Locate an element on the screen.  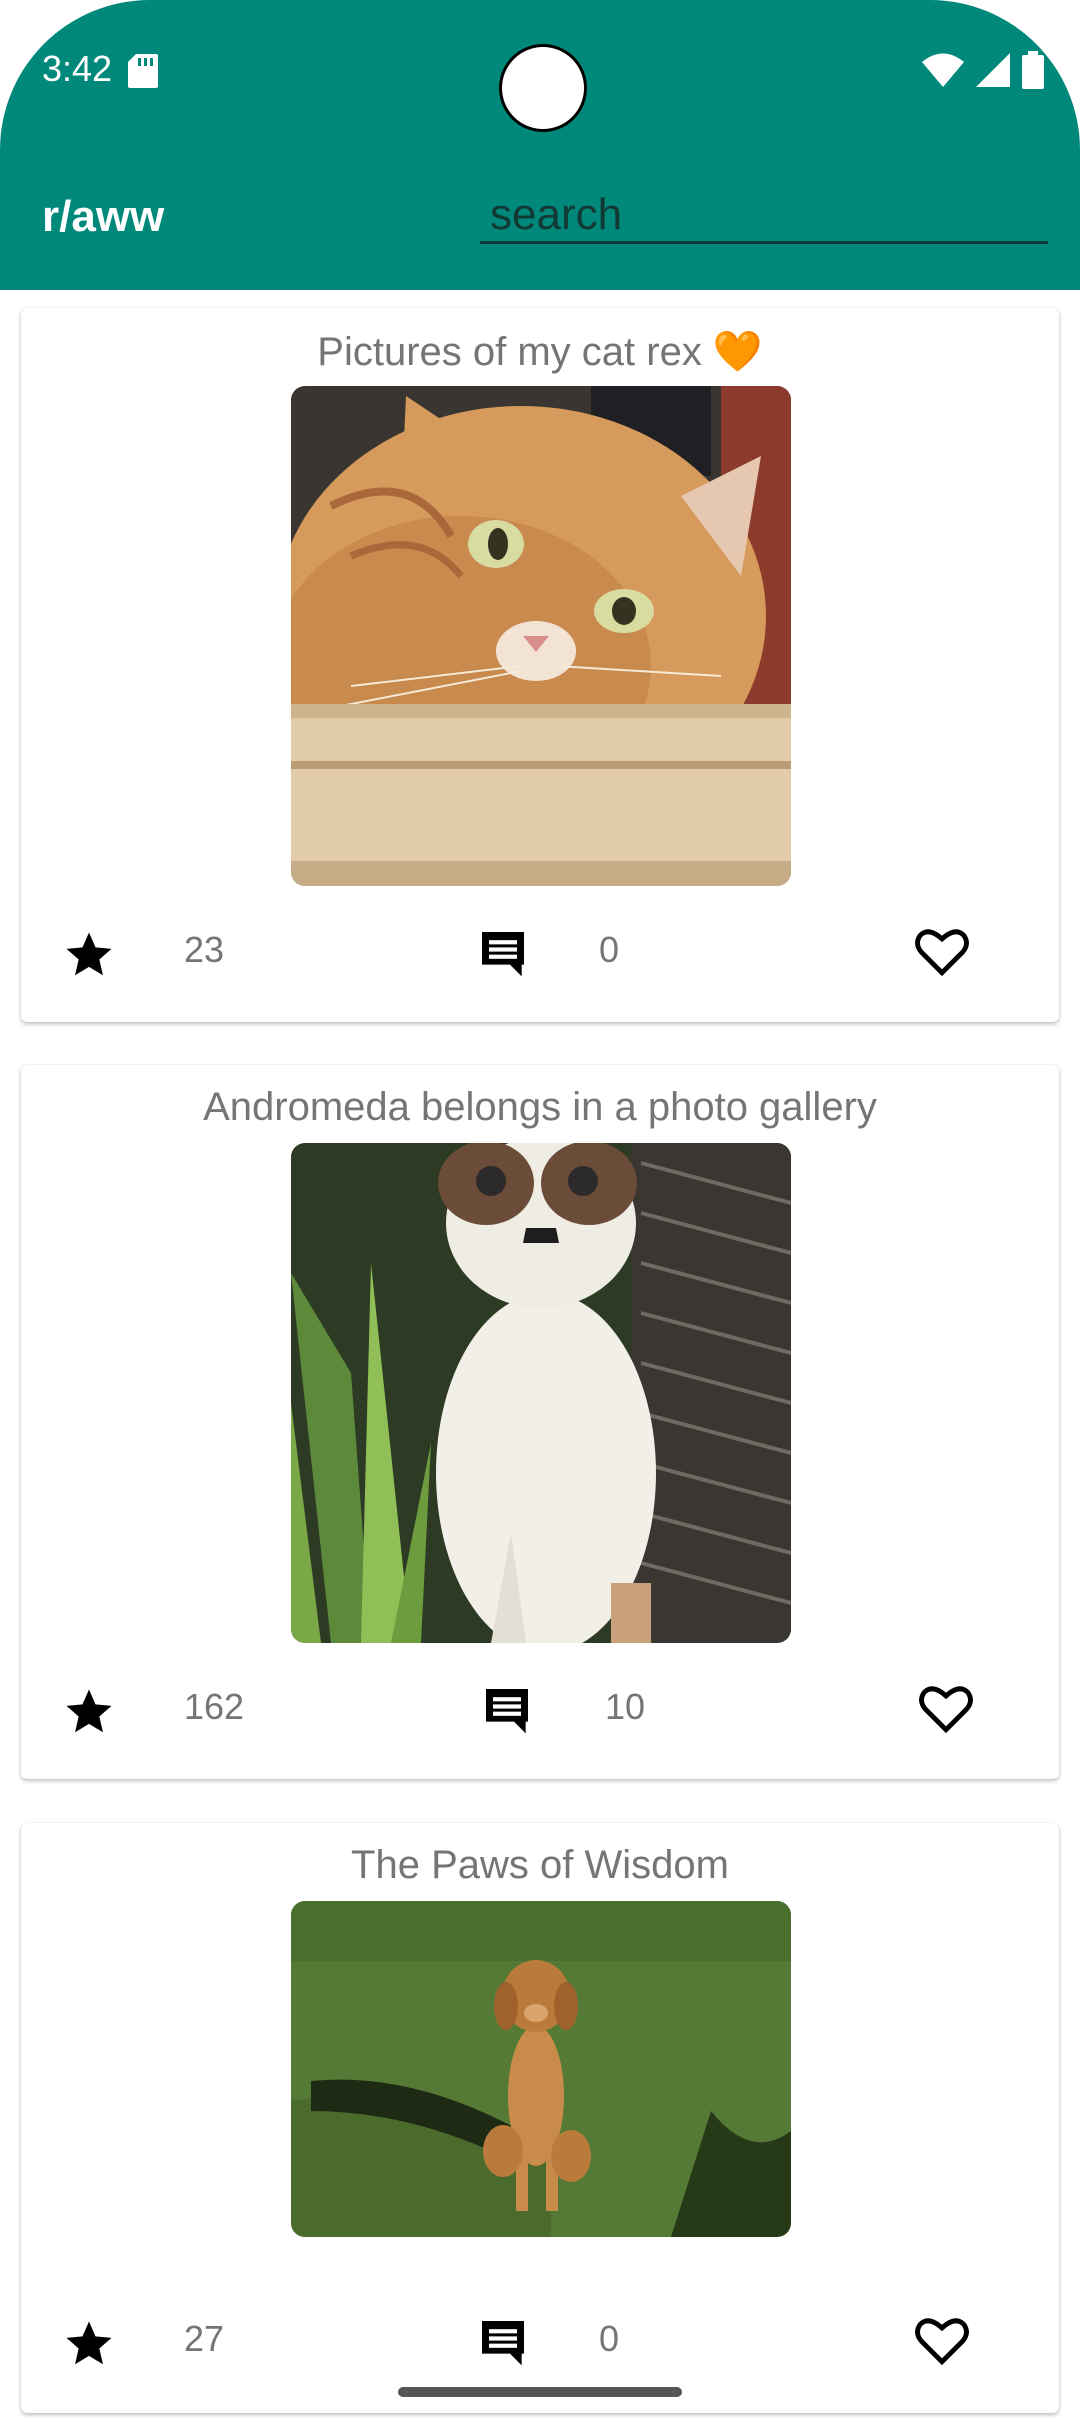
search-input is located at coordinates (764, 216).